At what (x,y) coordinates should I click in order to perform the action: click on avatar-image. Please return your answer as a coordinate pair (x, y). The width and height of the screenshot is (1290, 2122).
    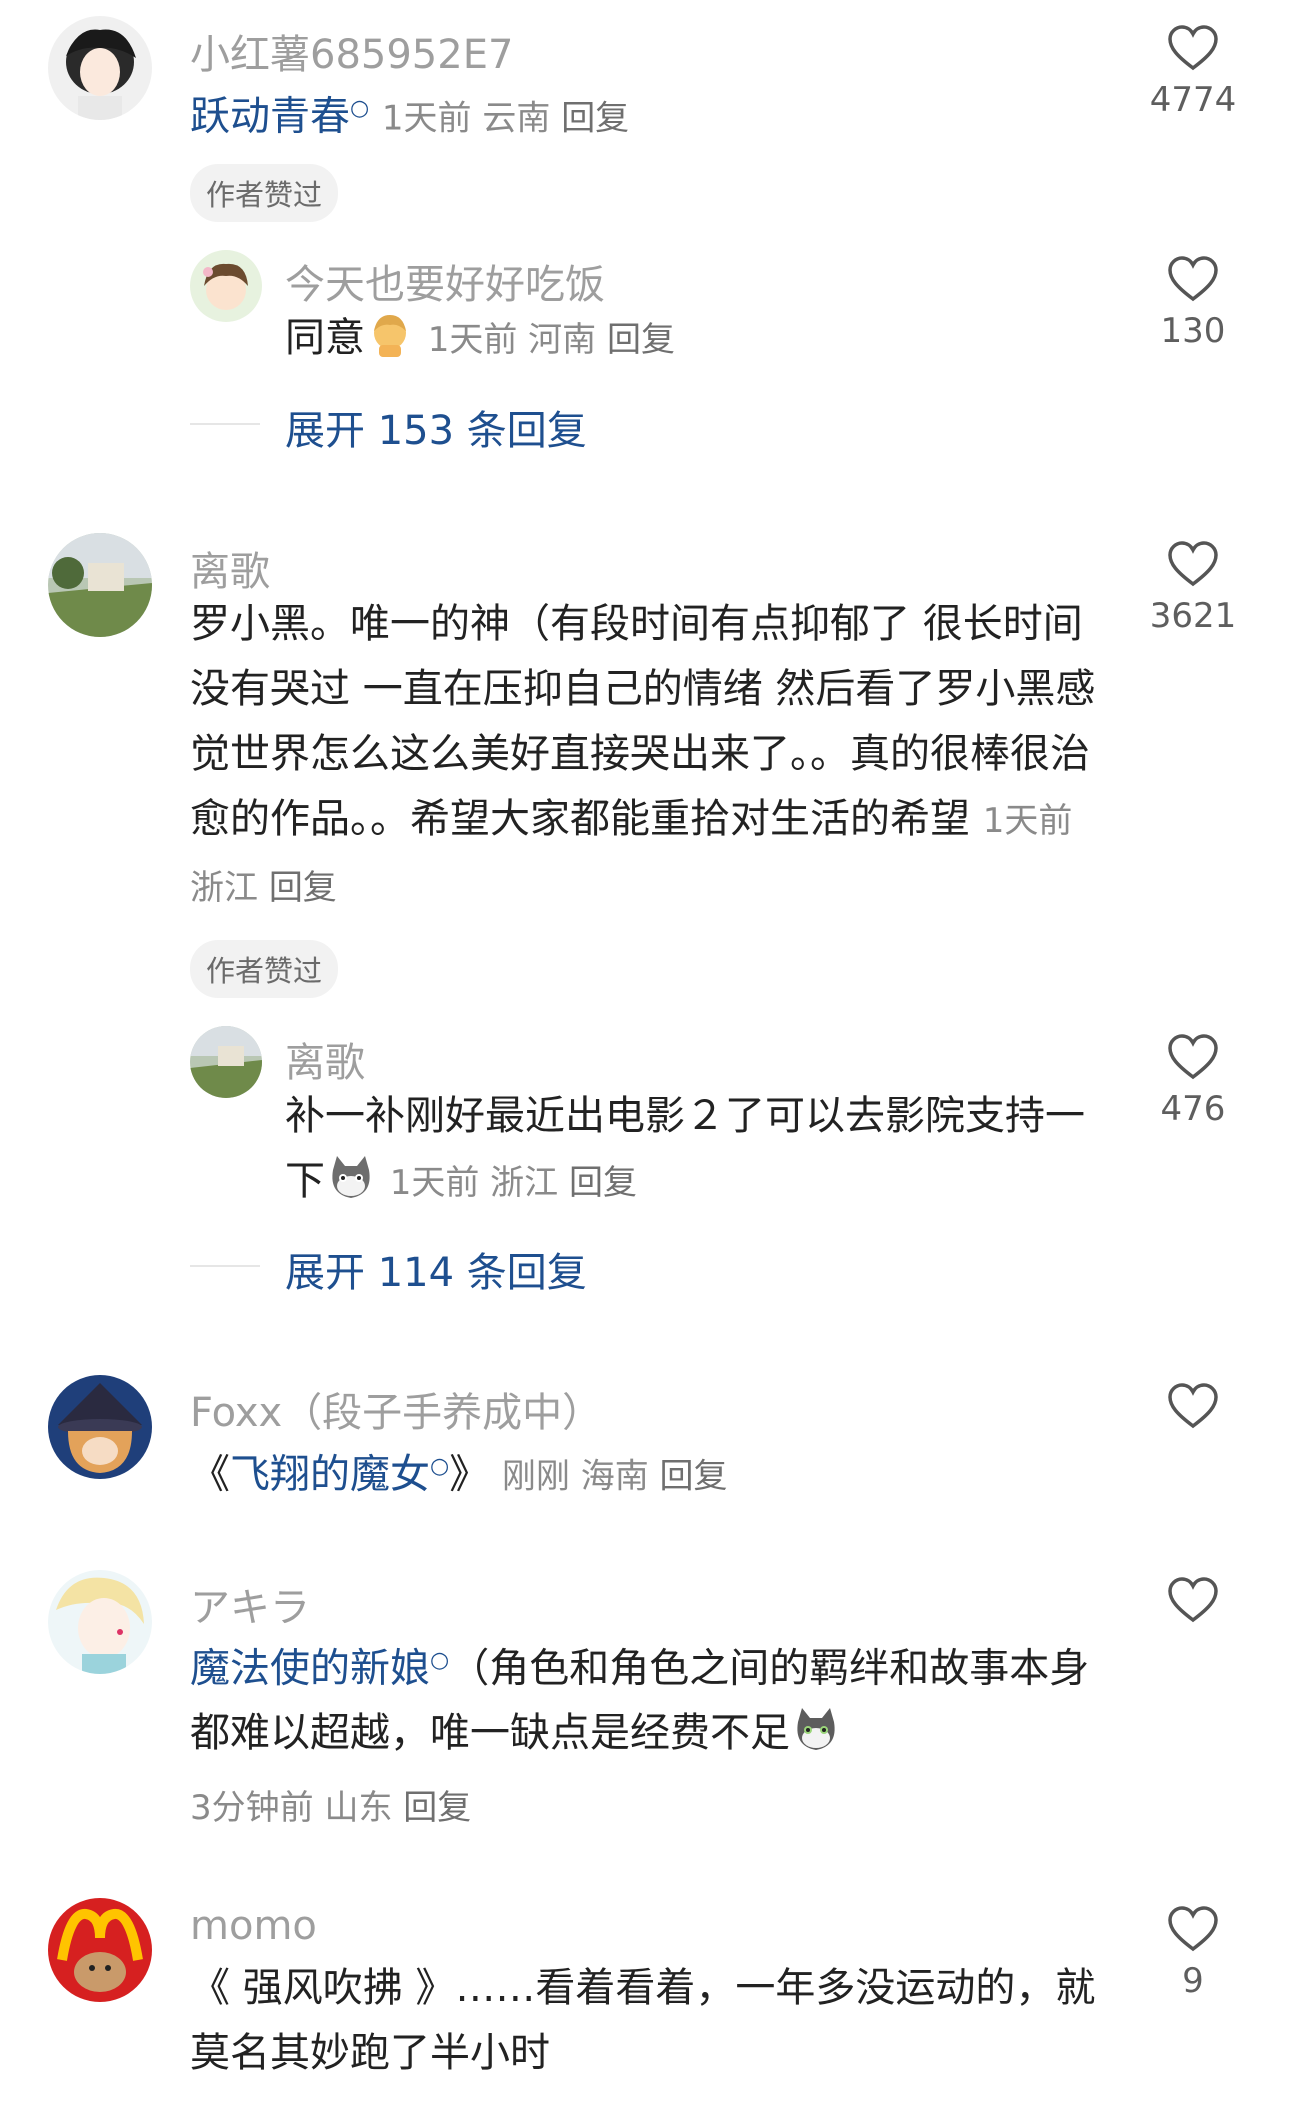
    Looking at the image, I should click on (100, 1950).